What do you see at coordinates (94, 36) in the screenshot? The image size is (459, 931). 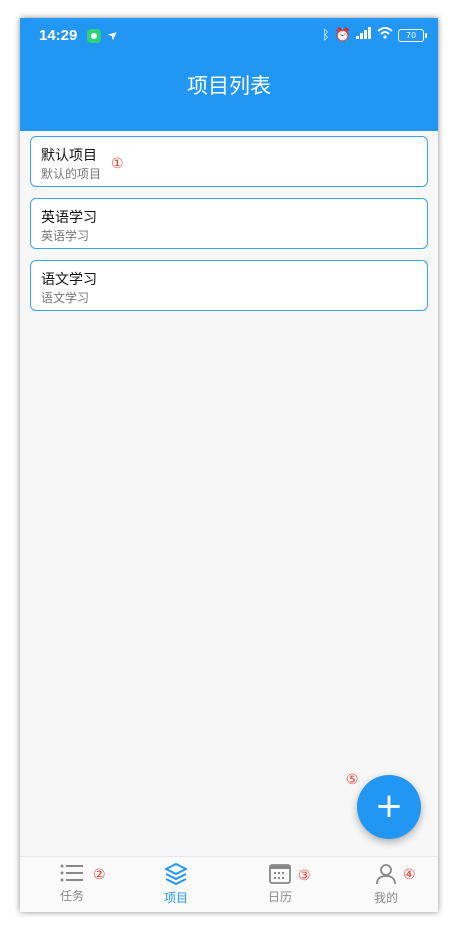 I see `app-notification-icon` at bounding box center [94, 36].